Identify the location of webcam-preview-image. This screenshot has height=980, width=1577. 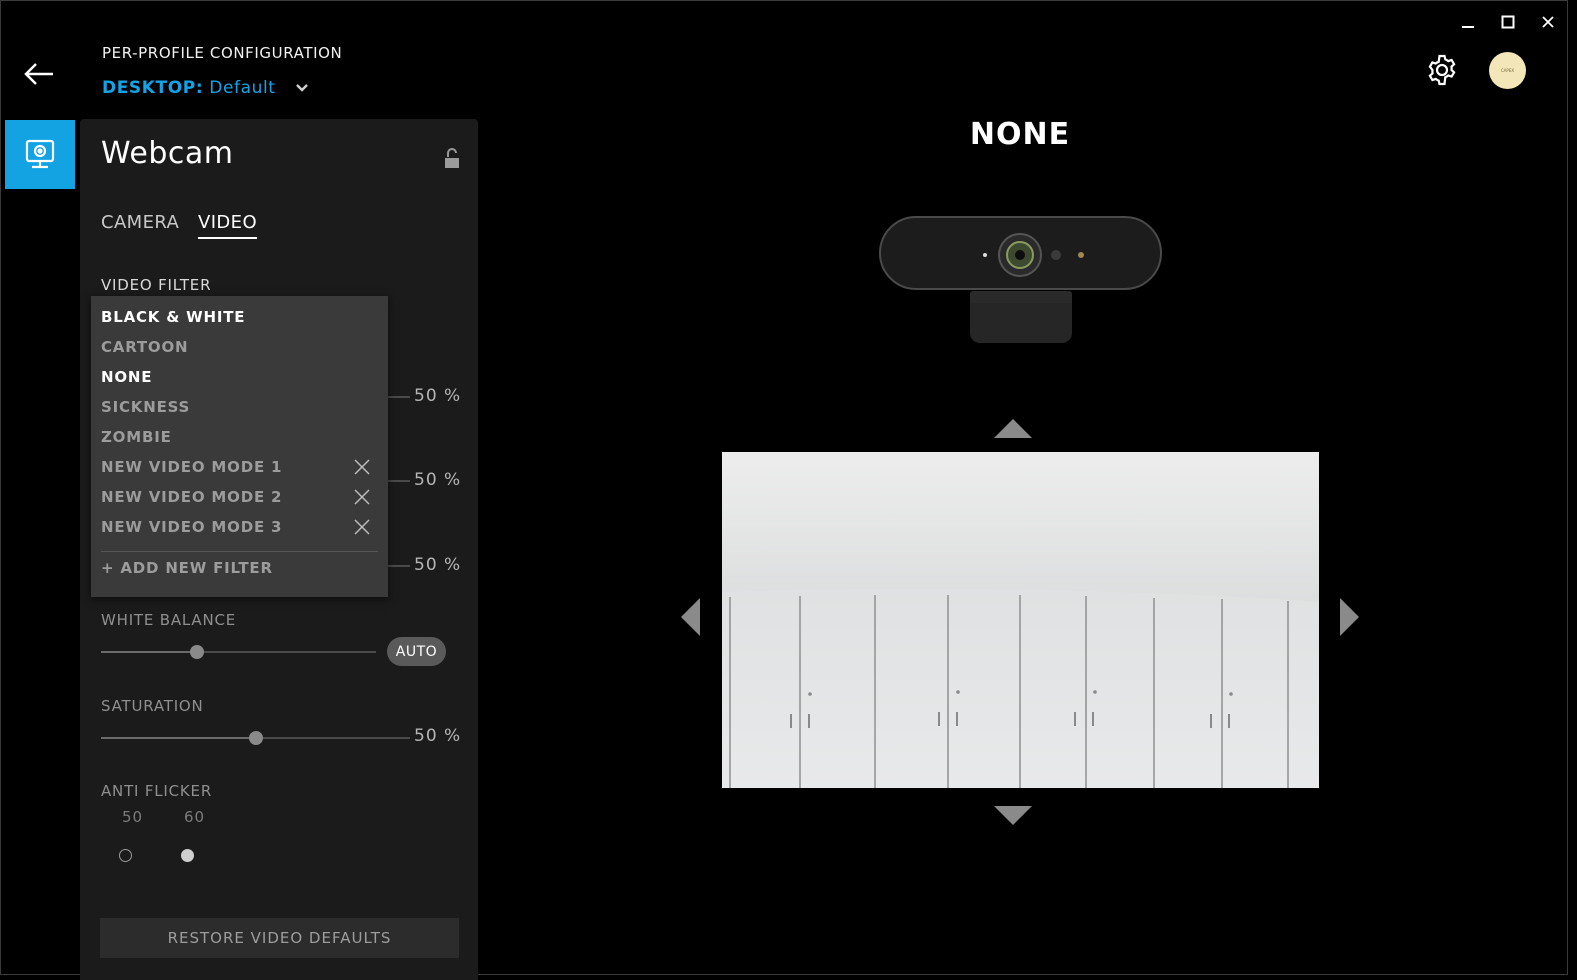
(1020, 620).